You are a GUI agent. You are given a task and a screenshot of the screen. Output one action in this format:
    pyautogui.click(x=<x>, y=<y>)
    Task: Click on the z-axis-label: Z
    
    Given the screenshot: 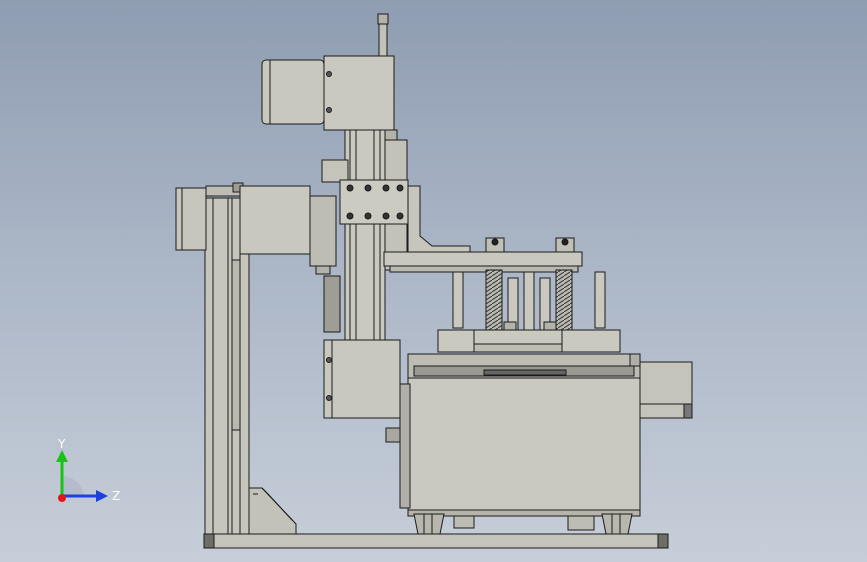 What is the action you would take?
    pyautogui.click(x=116, y=496)
    